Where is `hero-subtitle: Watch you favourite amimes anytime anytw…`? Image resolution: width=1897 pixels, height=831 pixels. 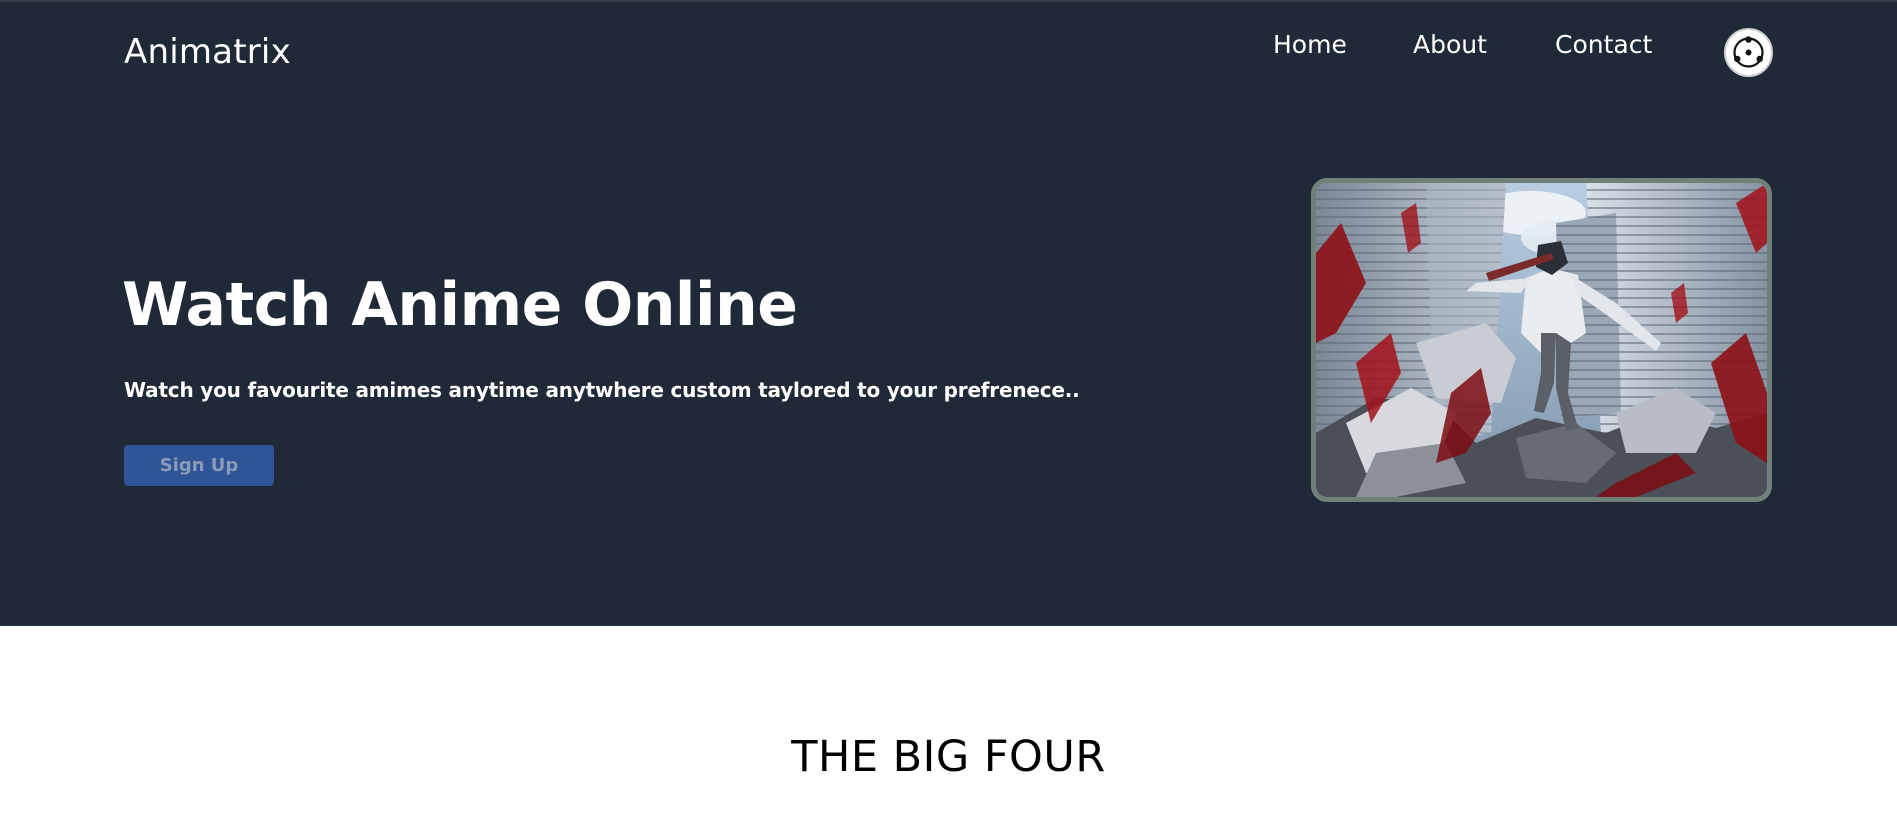 hero-subtitle: Watch you favourite amimes anytime anytw… is located at coordinates (602, 390).